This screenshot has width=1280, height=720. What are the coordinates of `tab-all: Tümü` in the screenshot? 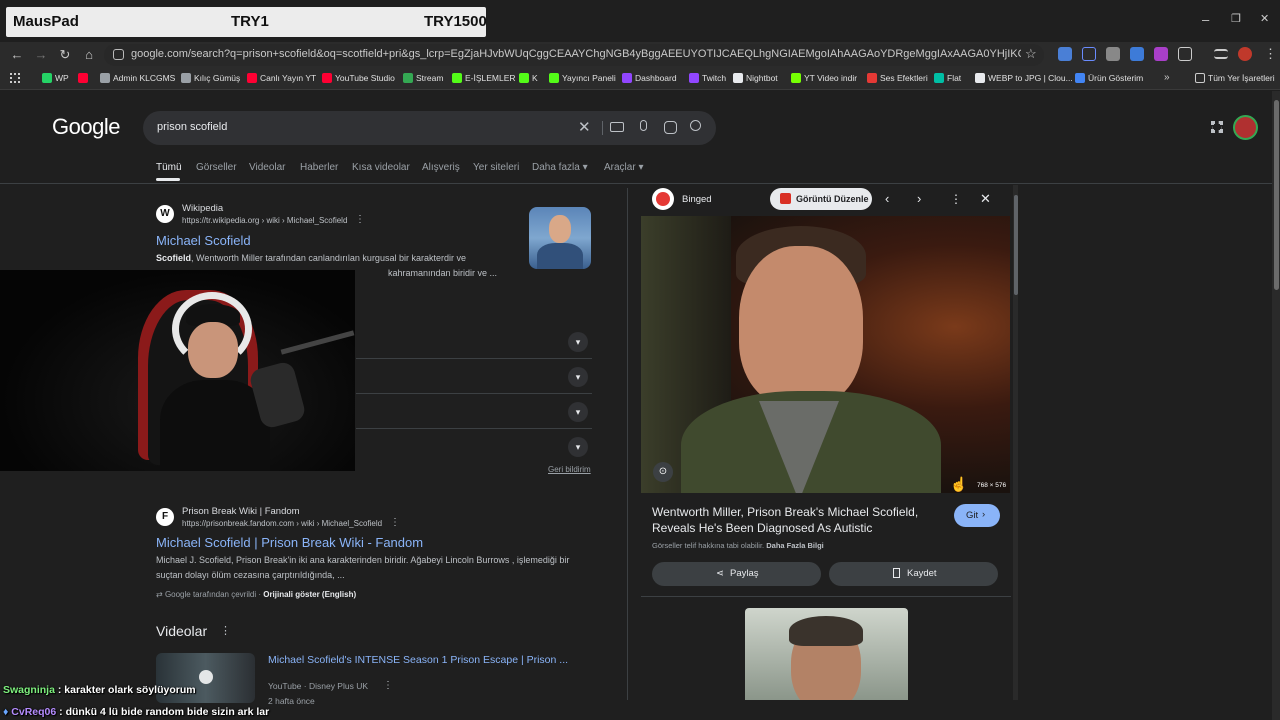 It's located at (169, 167).